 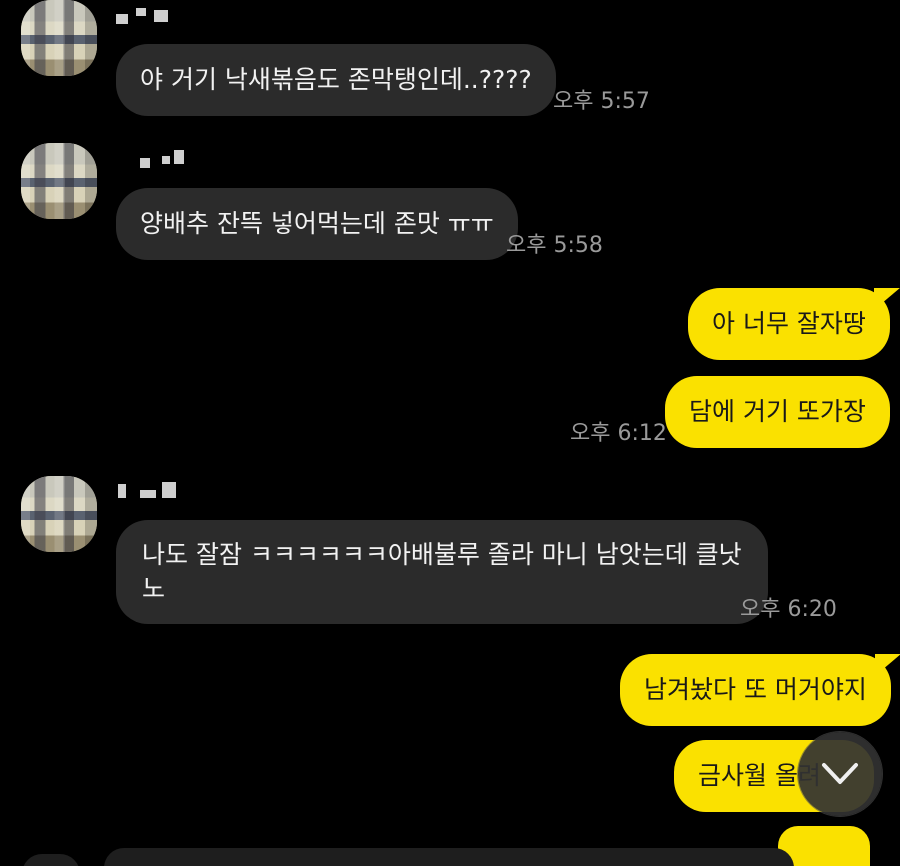 What do you see at coordinates (442, 572) in the screenshot?
I see `message-bubble-incoming: 나도 잘잠 ㅋㅋㅋㅋㅋㅋ아배불루 졸라 마니 남앗는데 클낫 노` at bounding box center [442, 572].